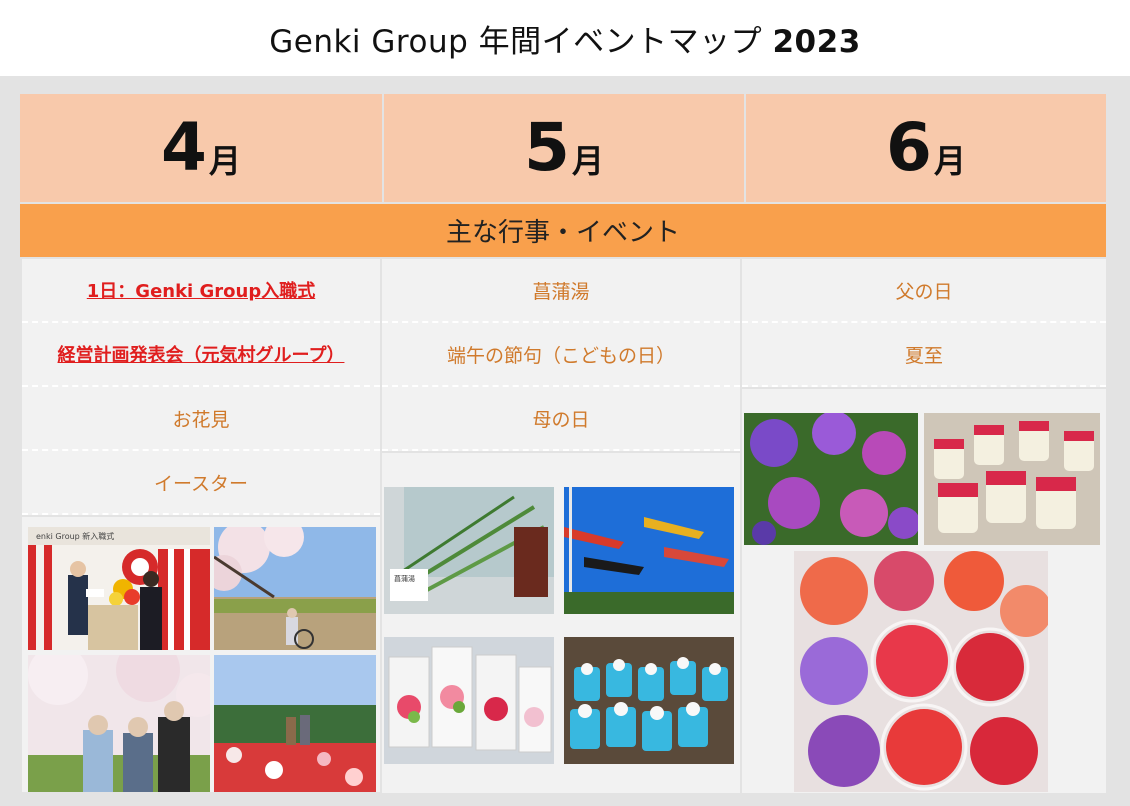  I want to click on photo-flower-petals-jars, so click(921, 671).